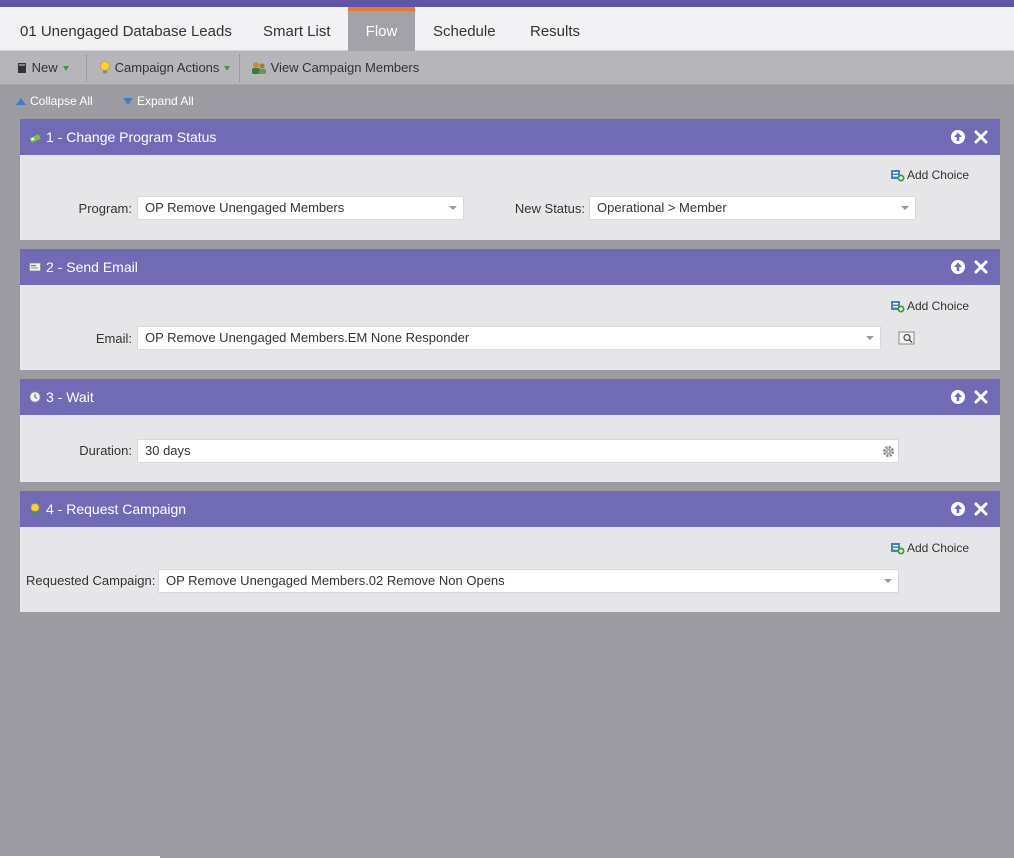  I want to click on campaign-actions-dropdown-icon, so click(227, 69).